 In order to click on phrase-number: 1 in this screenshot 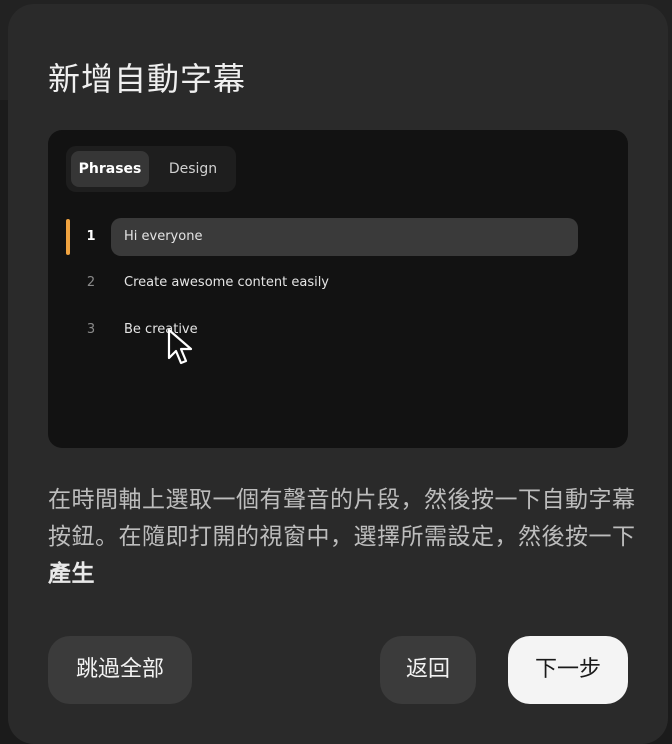, I will do `click(91, 236)`.